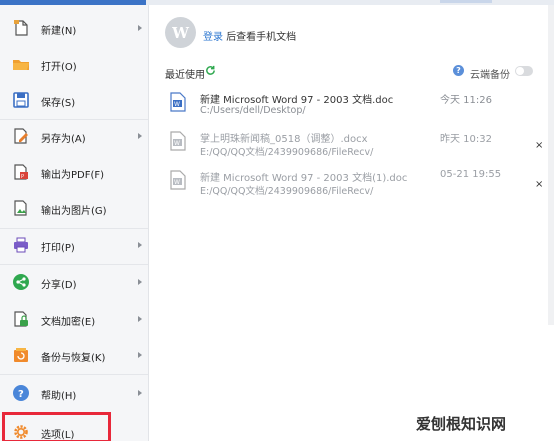 This screenshot has height=441, width=554. I want to click on menu-item-export-pdf: P 输出为PDF(F), so click(74, 172).